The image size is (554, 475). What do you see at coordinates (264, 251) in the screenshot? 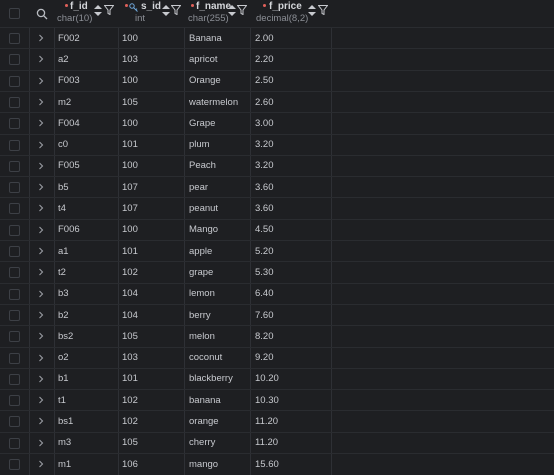
I see `cell-f-price: 5.20` at bounding box center [264, 251].